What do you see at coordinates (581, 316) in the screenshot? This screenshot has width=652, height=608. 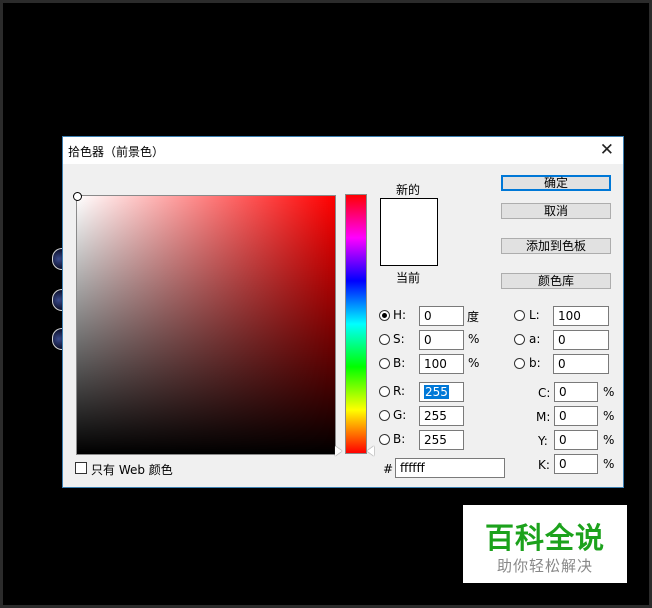 I see `lab-l-input: 100` at bounding box center [581, 316].